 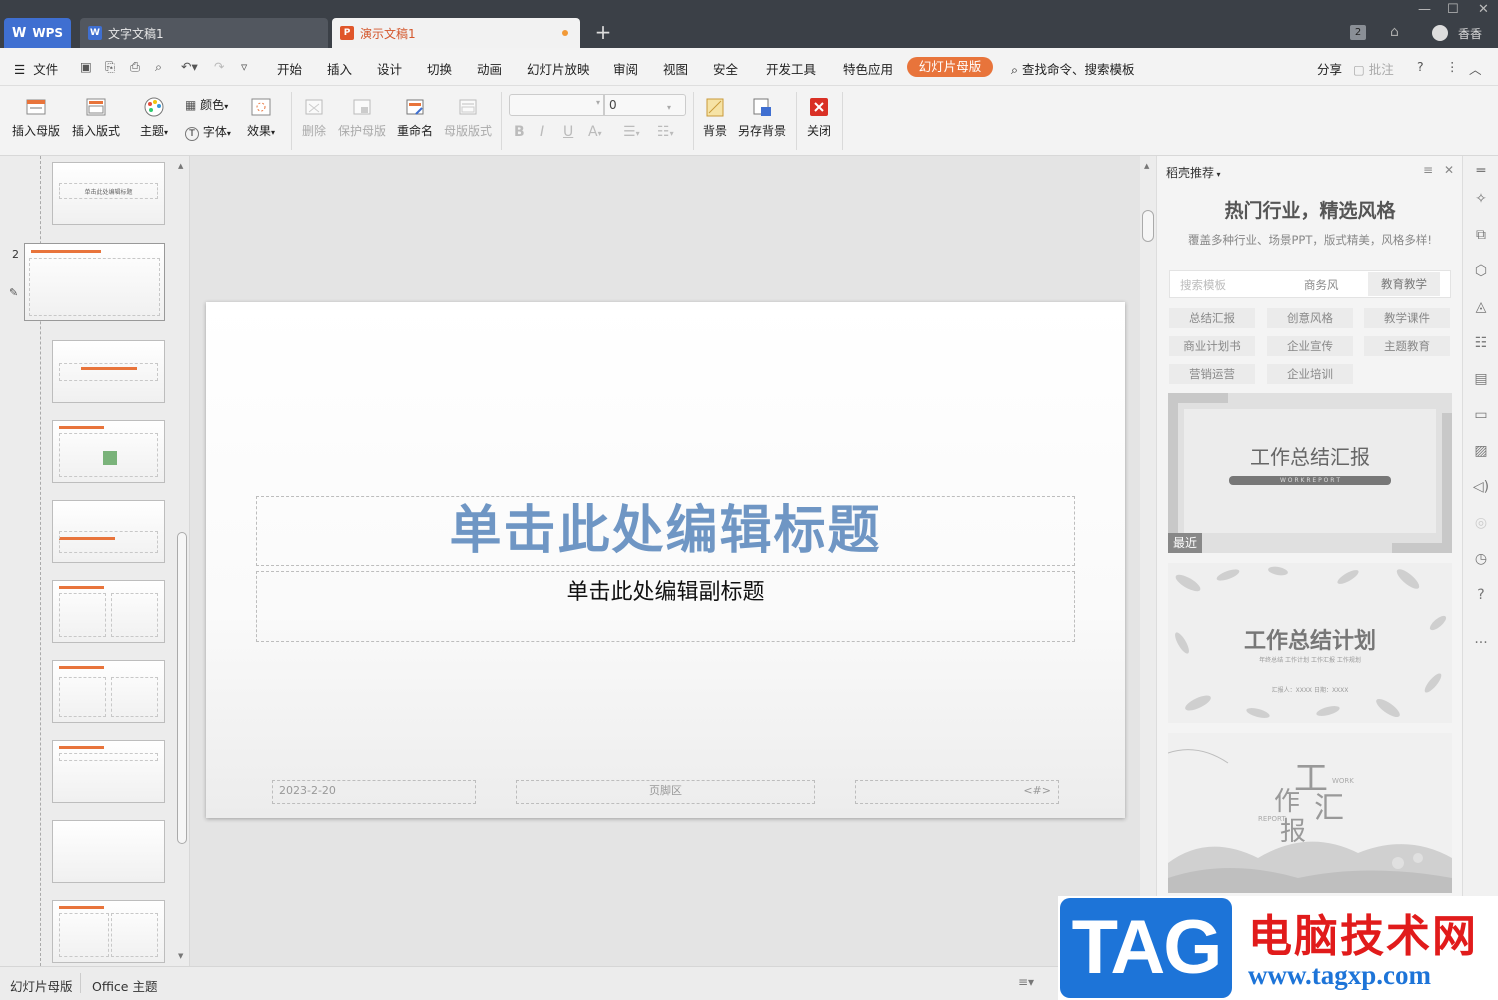 What do you see at coordinates (595, 132) in the screenshot?
I see `font-color-icon: A▾` at bounding box center [595, 132].